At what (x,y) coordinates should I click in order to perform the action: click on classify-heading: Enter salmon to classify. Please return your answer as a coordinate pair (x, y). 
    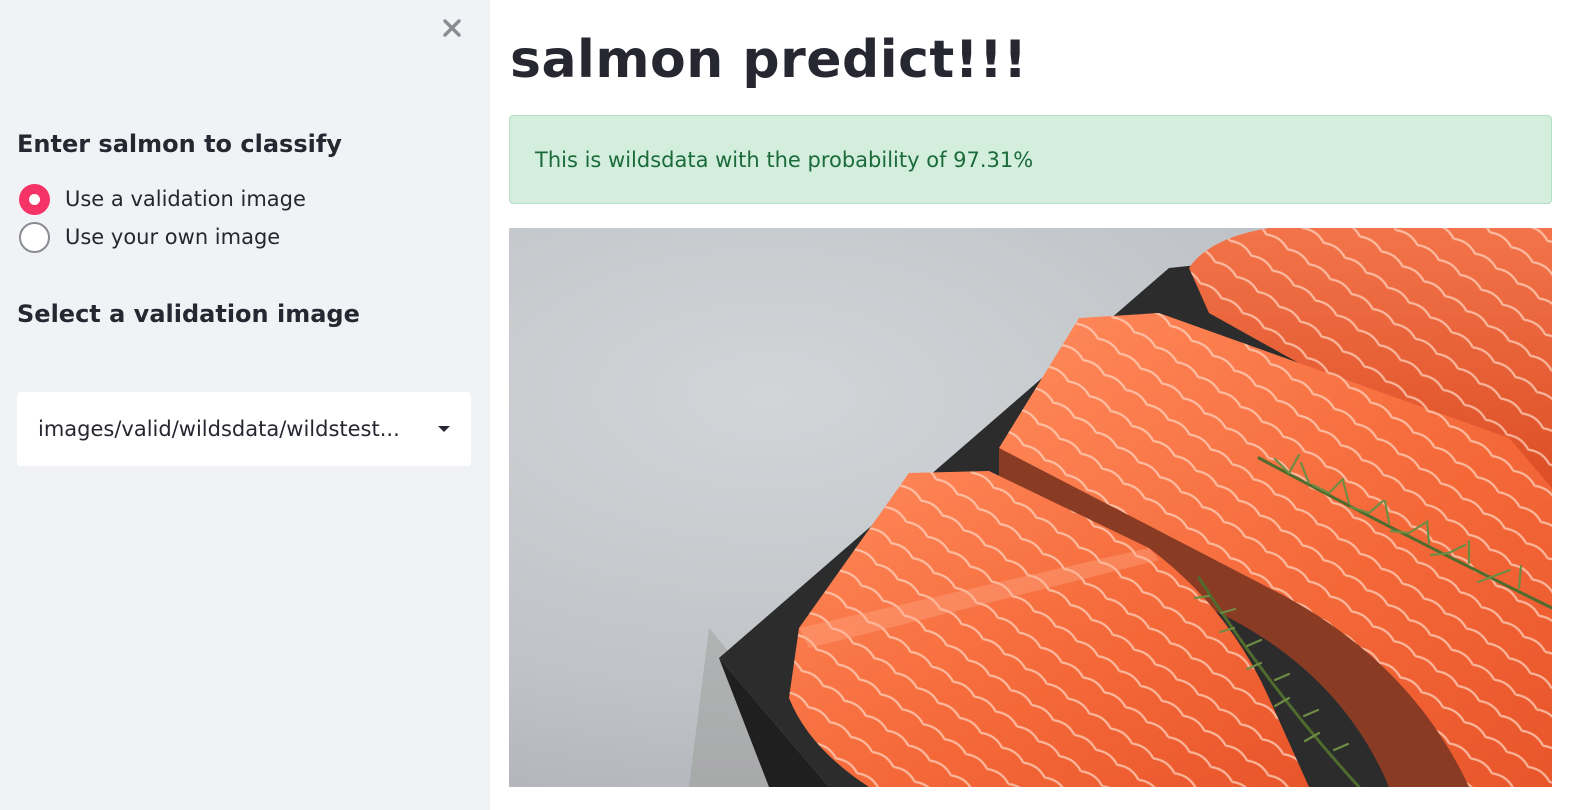
    Looking at the image, I should click on (179, 144).